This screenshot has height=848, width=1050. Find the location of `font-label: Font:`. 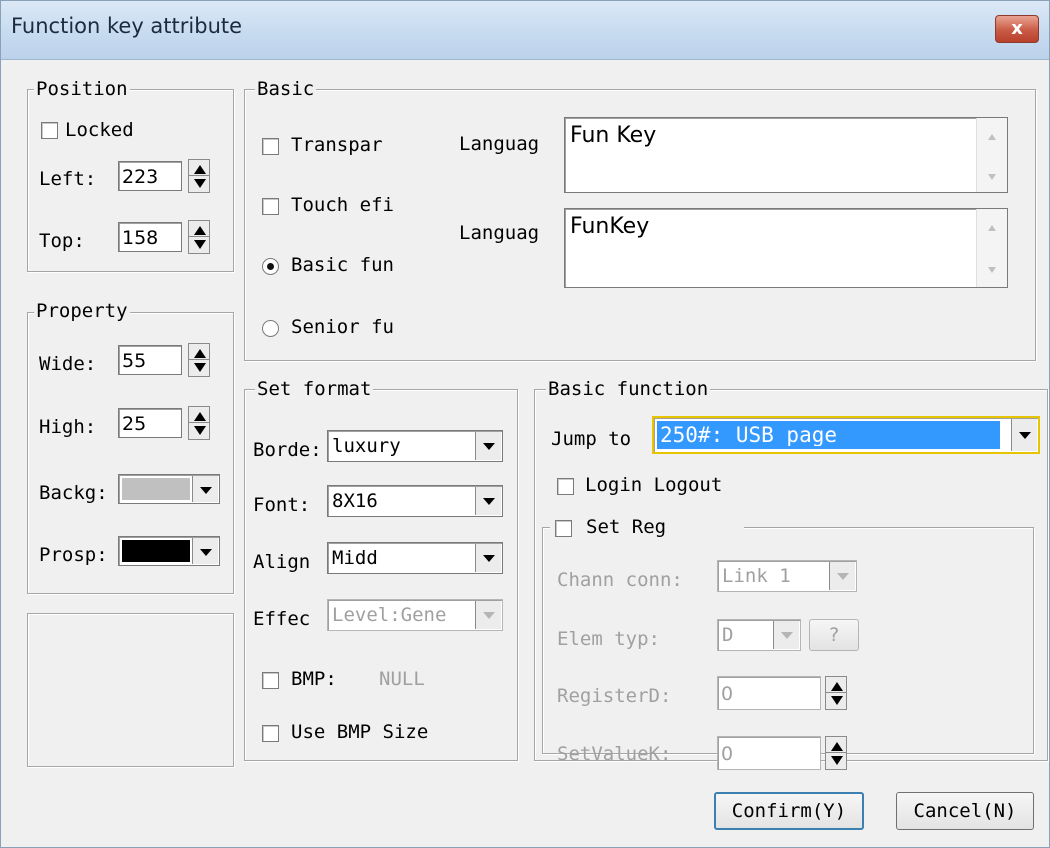

font-label: Font: is located at coordinates (282, 505).